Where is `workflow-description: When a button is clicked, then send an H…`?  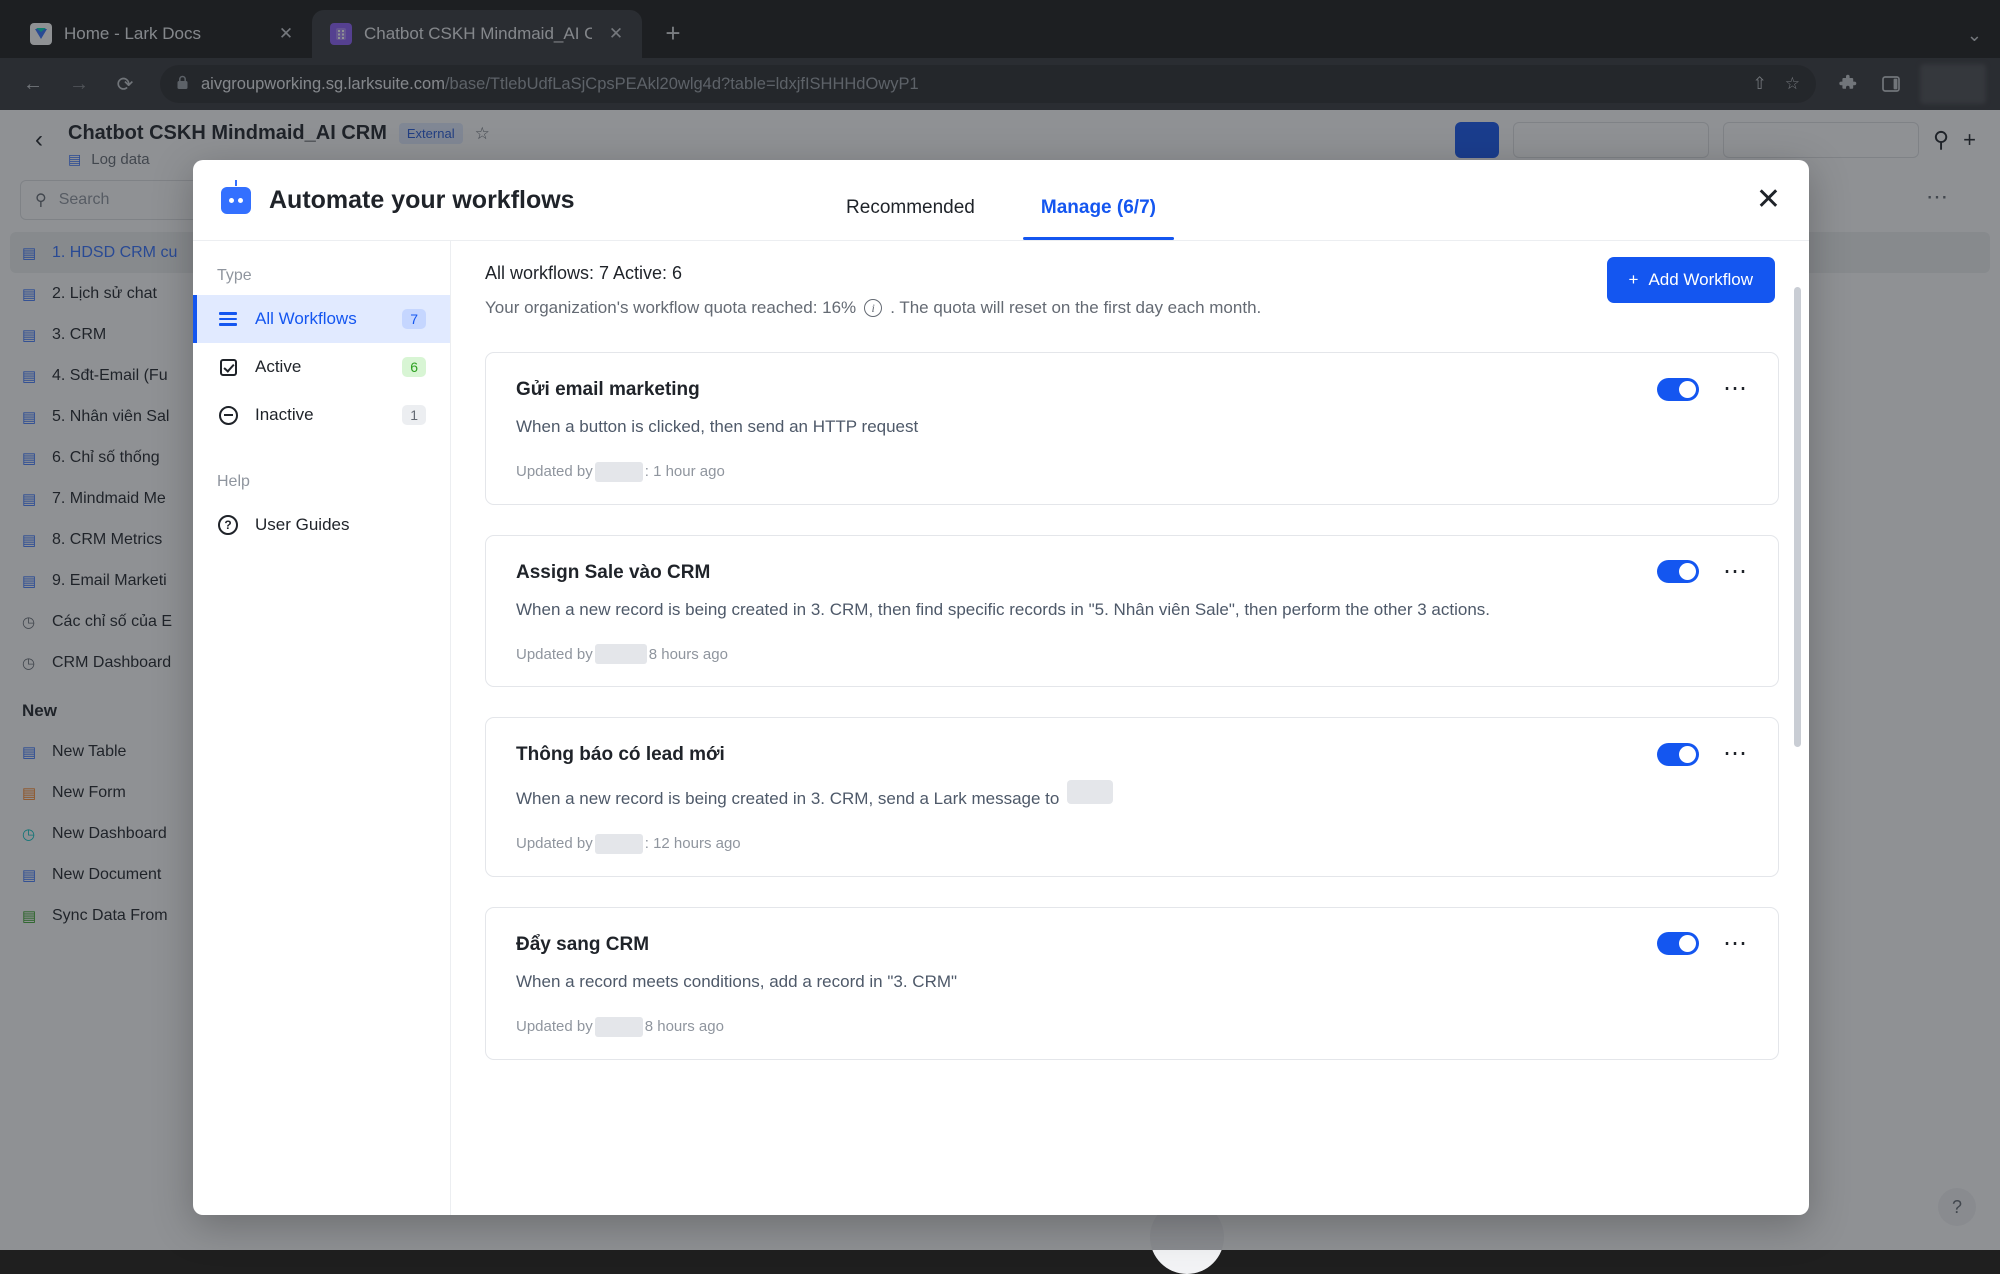
workflow-description: When a button is clicked, then send an H… is located at coordinates (1026, 427).